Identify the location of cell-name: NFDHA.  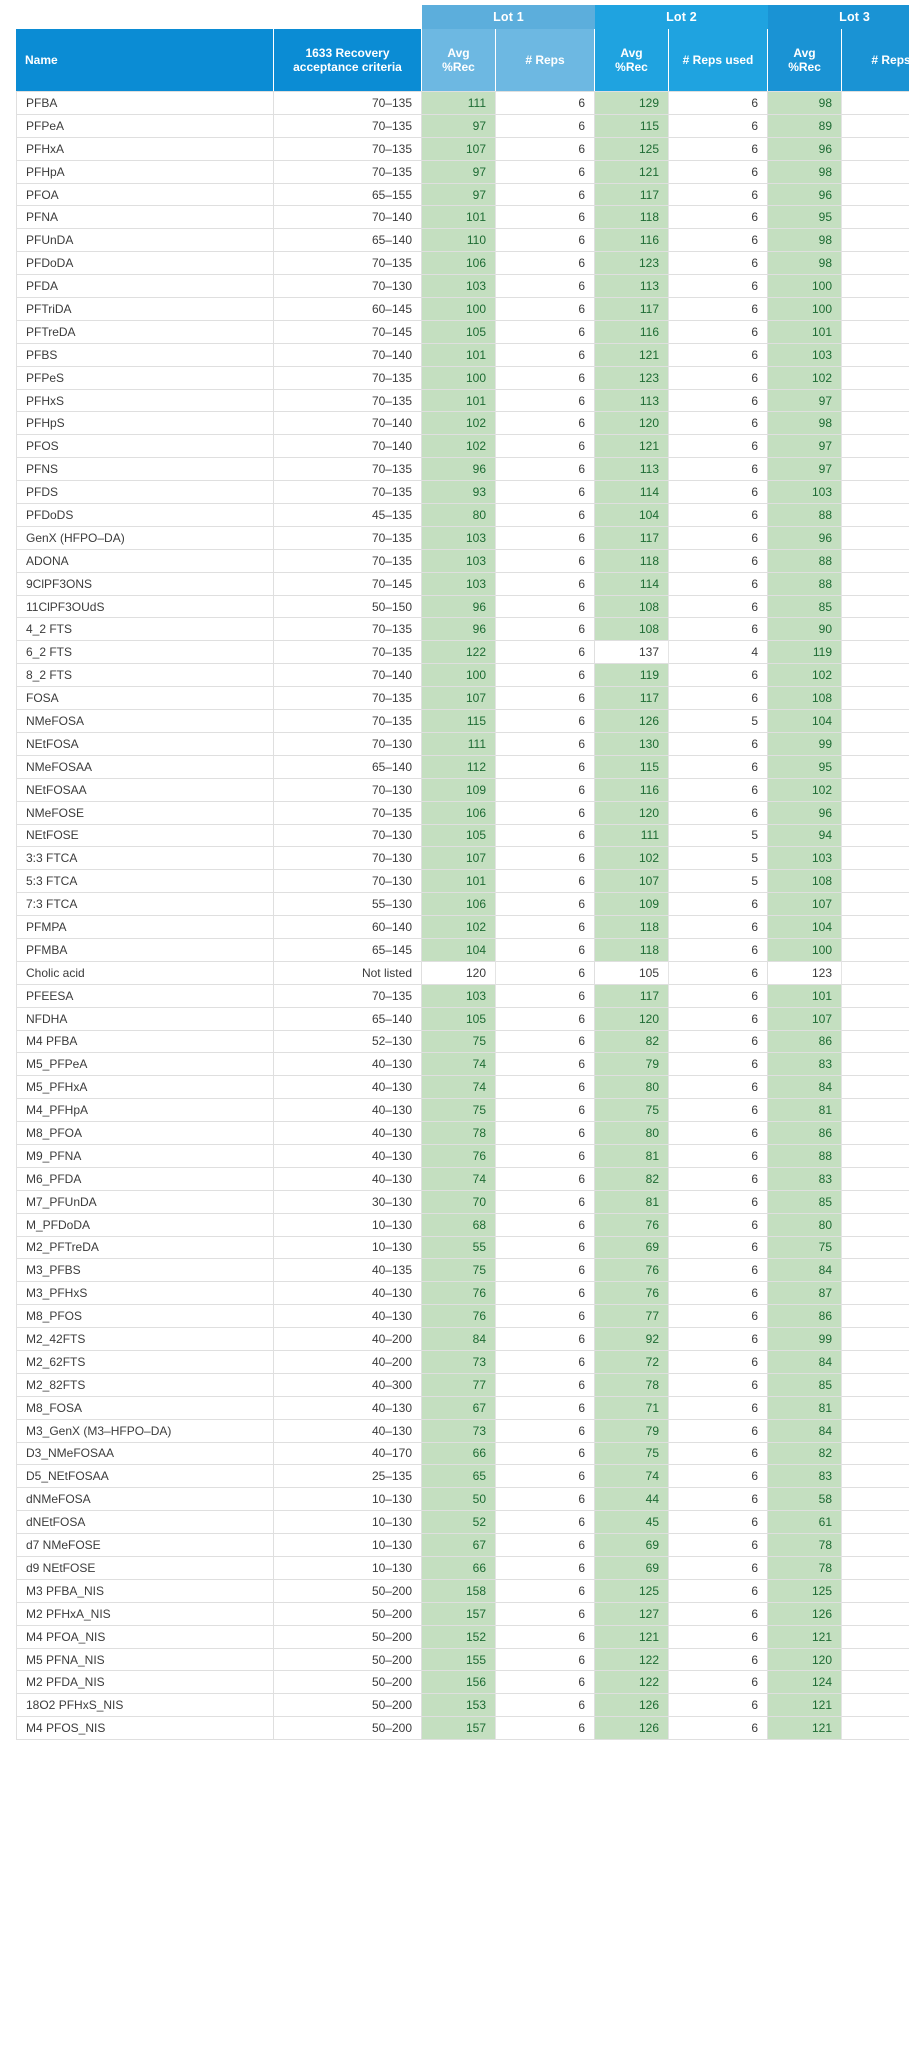
(145, 1019).